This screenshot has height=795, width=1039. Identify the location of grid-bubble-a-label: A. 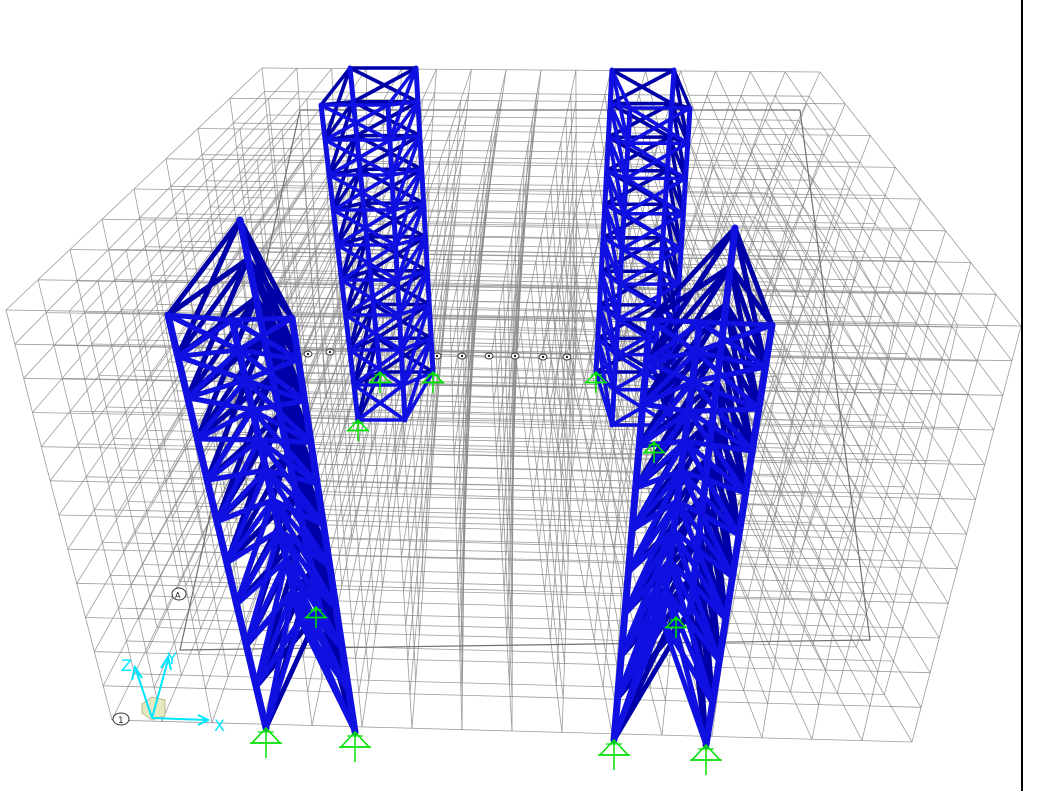
(178, 595).